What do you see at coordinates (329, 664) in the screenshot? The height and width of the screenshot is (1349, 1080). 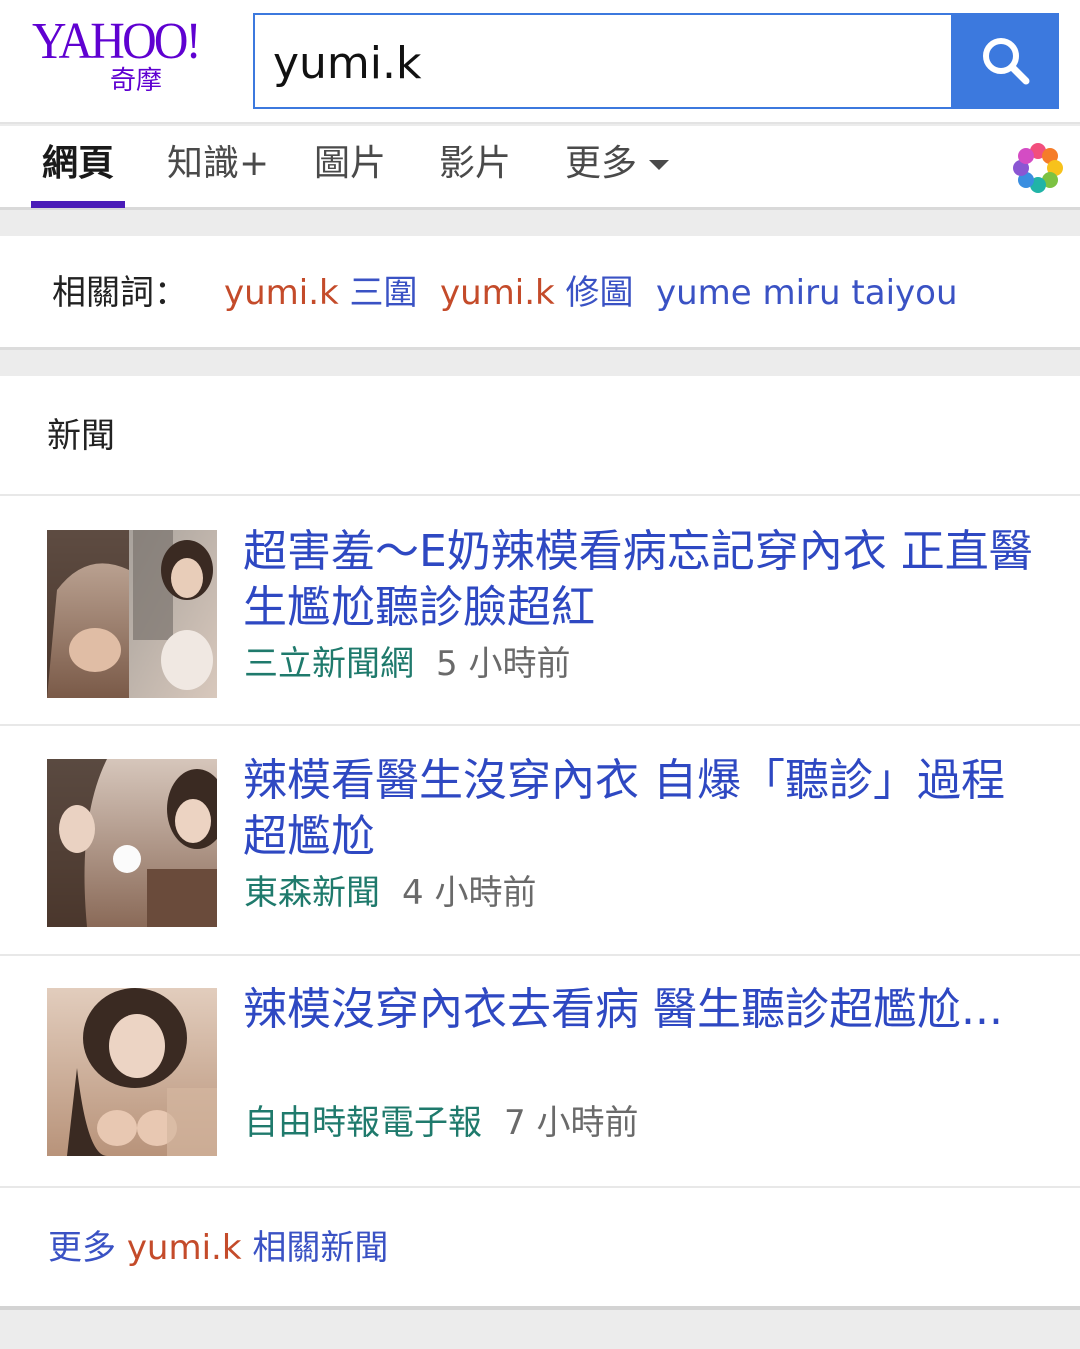 I see `news-source: 三立新聞網` at bounding box center [329, 664].